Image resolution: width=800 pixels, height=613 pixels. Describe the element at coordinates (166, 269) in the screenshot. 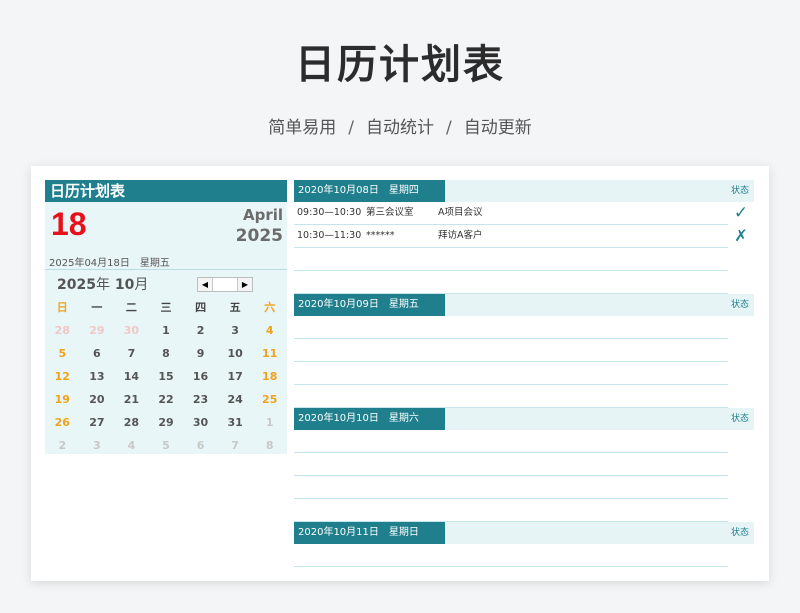

I see `divider` at that location.